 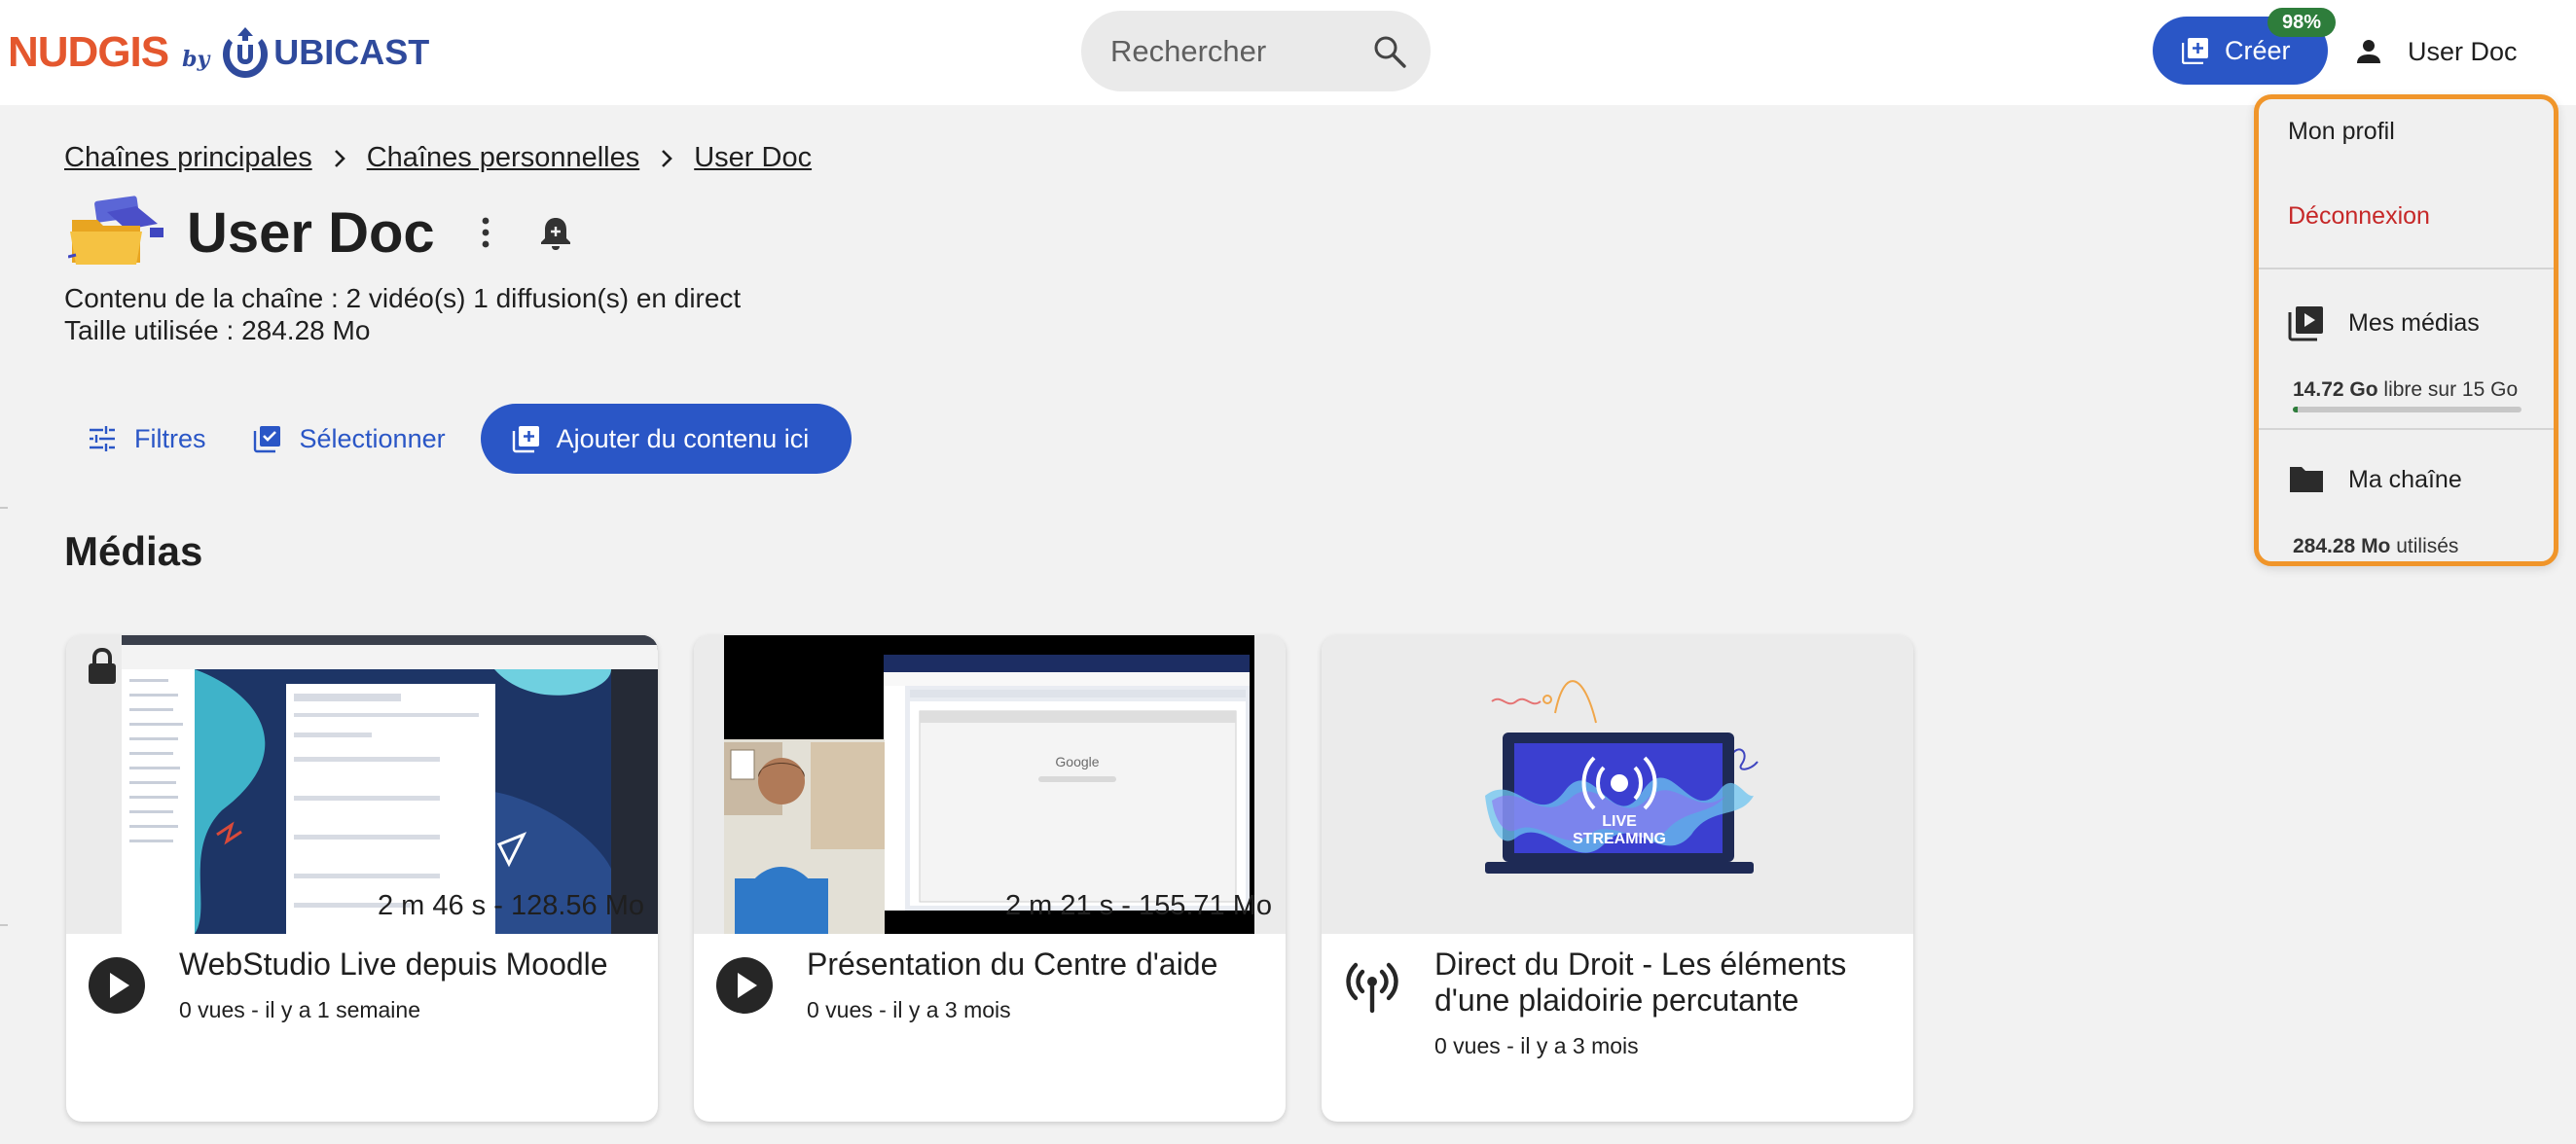 What do you see at coordinates (2405, 479) in the screenshot?
I see `my-channel-label: Ma chaîne` at bounding box center [2405, 479].